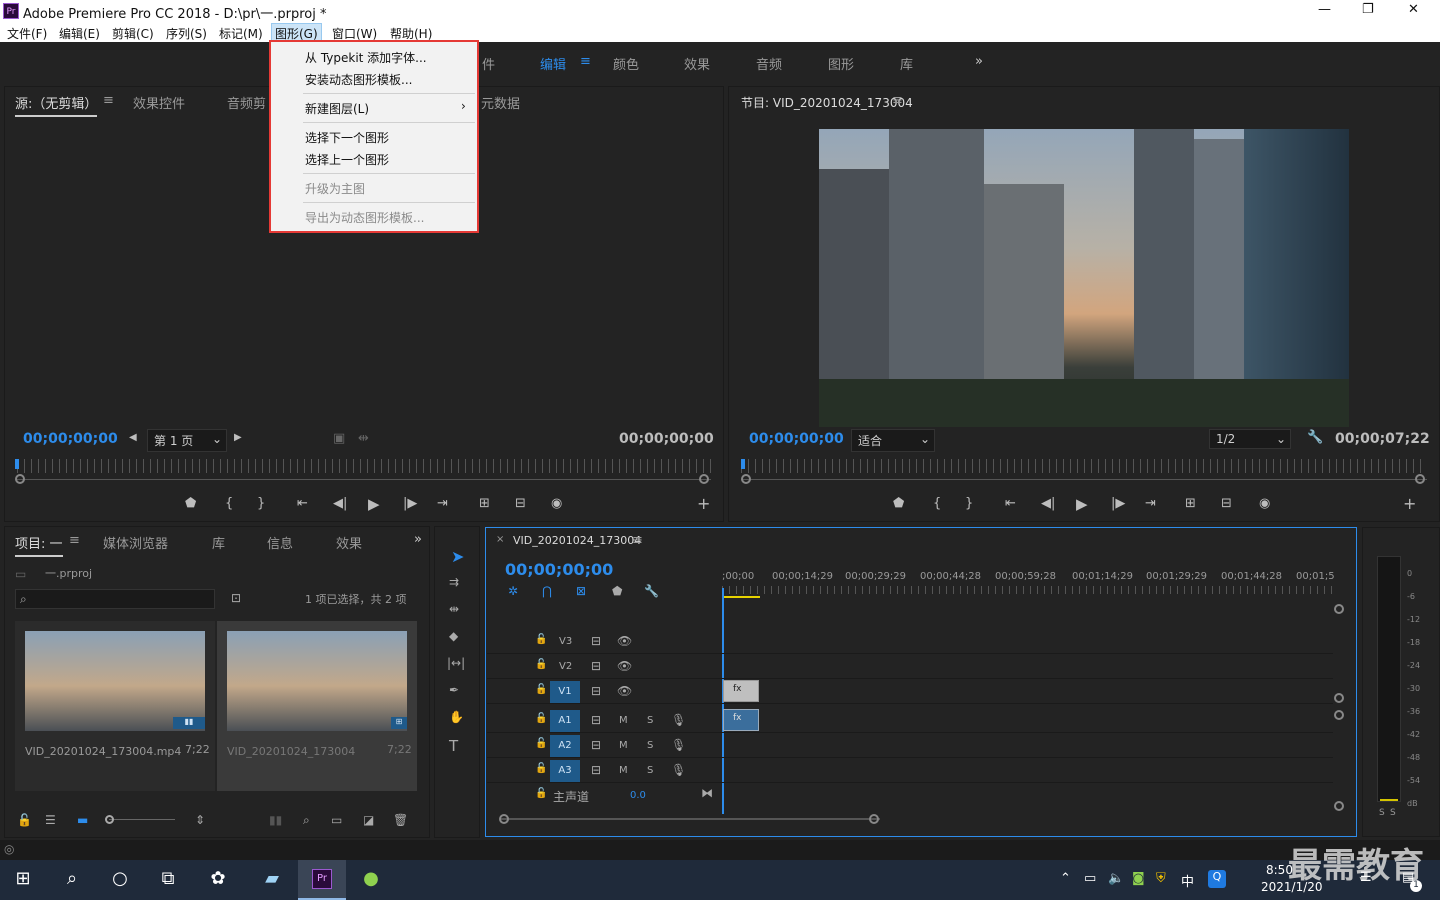  I want to click on tab-media-browser: 媒体浏览器, so click(135, 542).